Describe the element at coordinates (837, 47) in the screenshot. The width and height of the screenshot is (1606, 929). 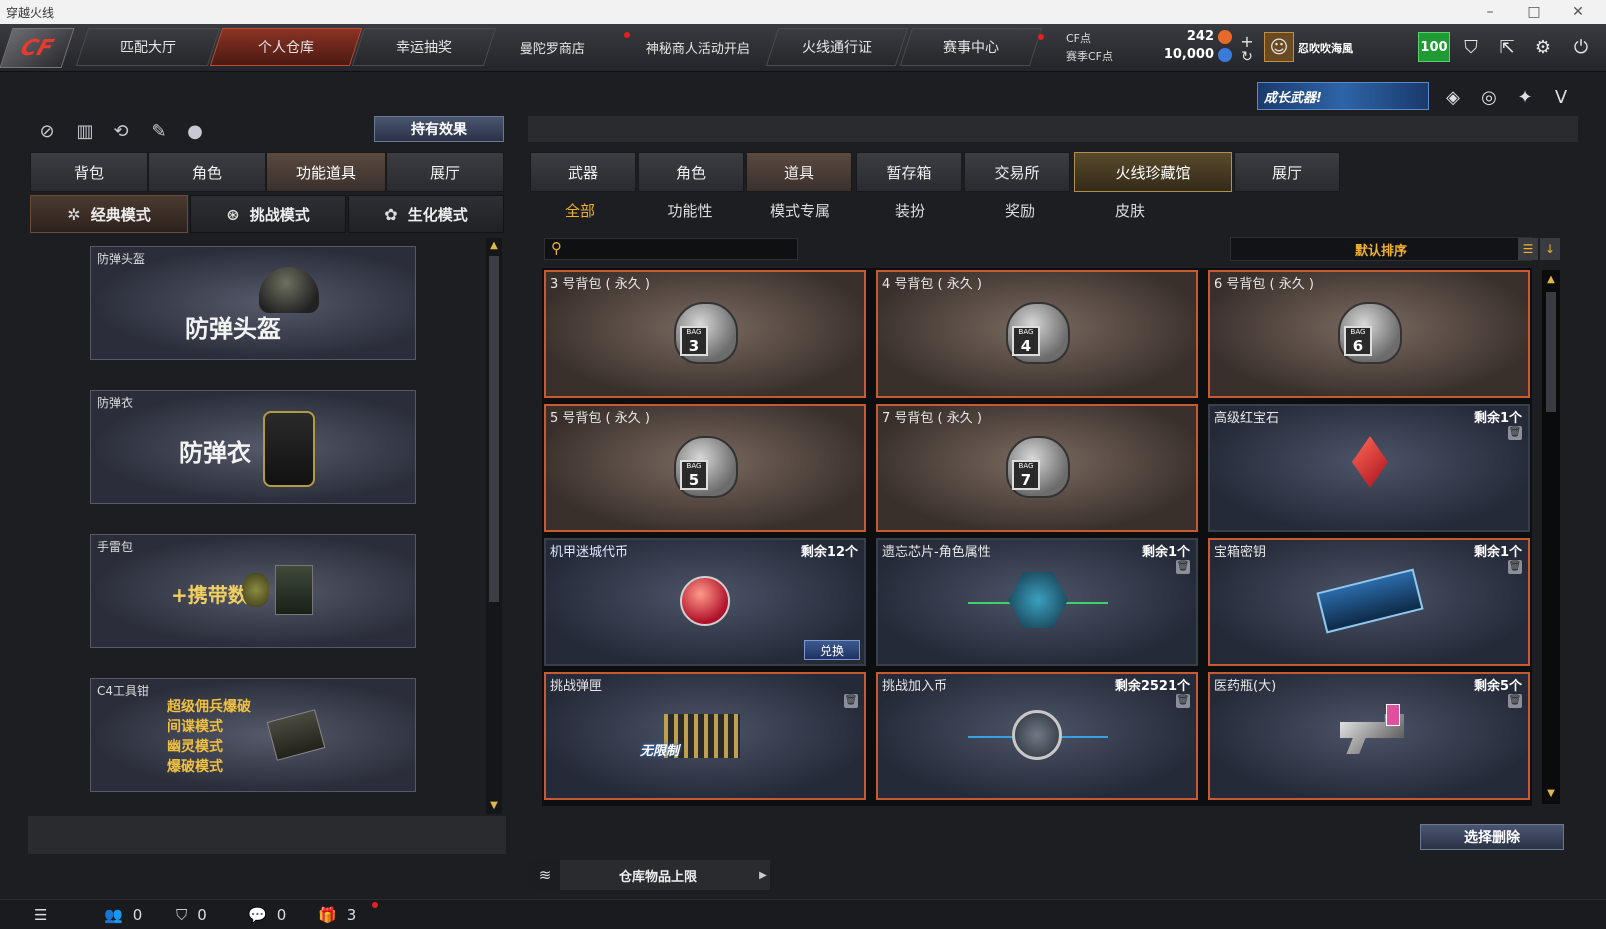
I see `tab-battle-pass: 火线通行证` at that location.